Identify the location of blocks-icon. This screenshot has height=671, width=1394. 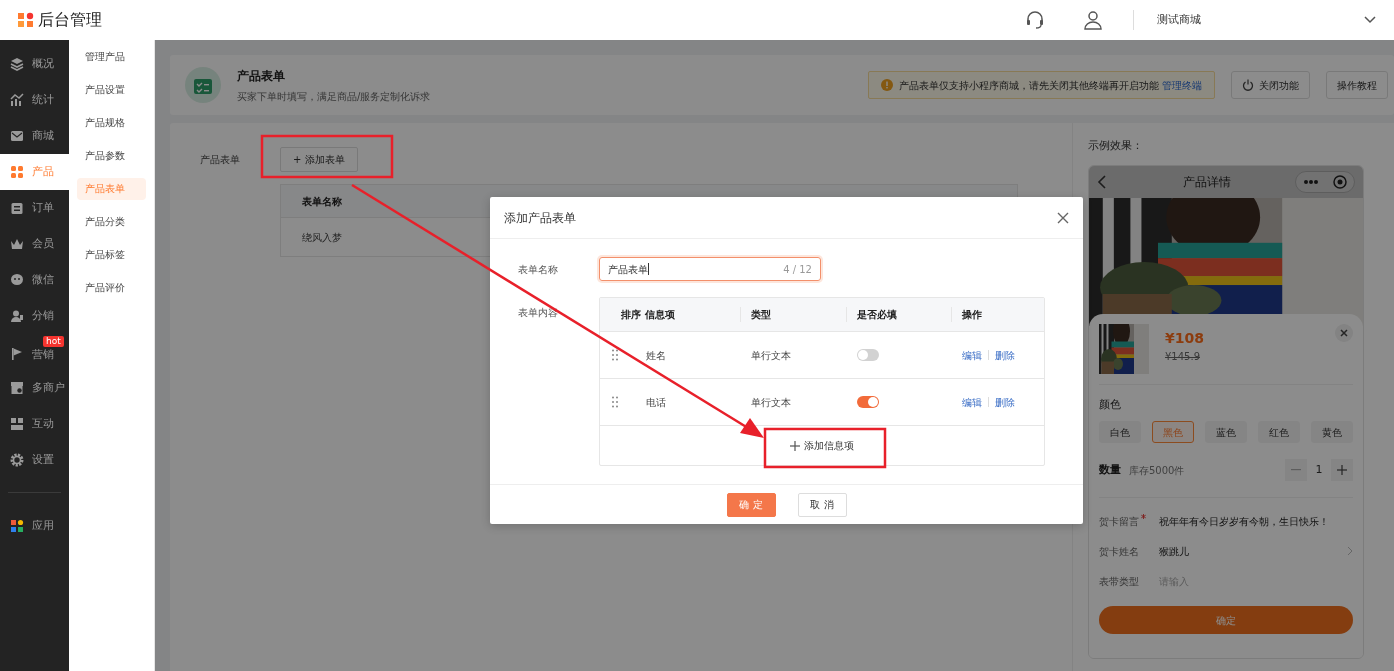
(17, 424).